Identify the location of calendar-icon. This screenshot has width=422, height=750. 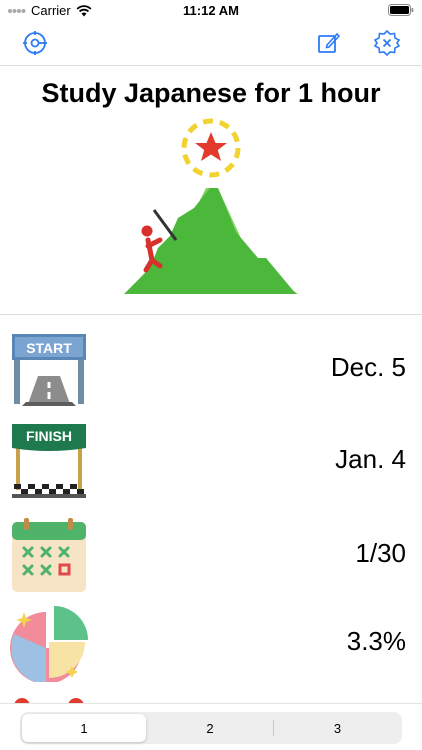
(49, 555).